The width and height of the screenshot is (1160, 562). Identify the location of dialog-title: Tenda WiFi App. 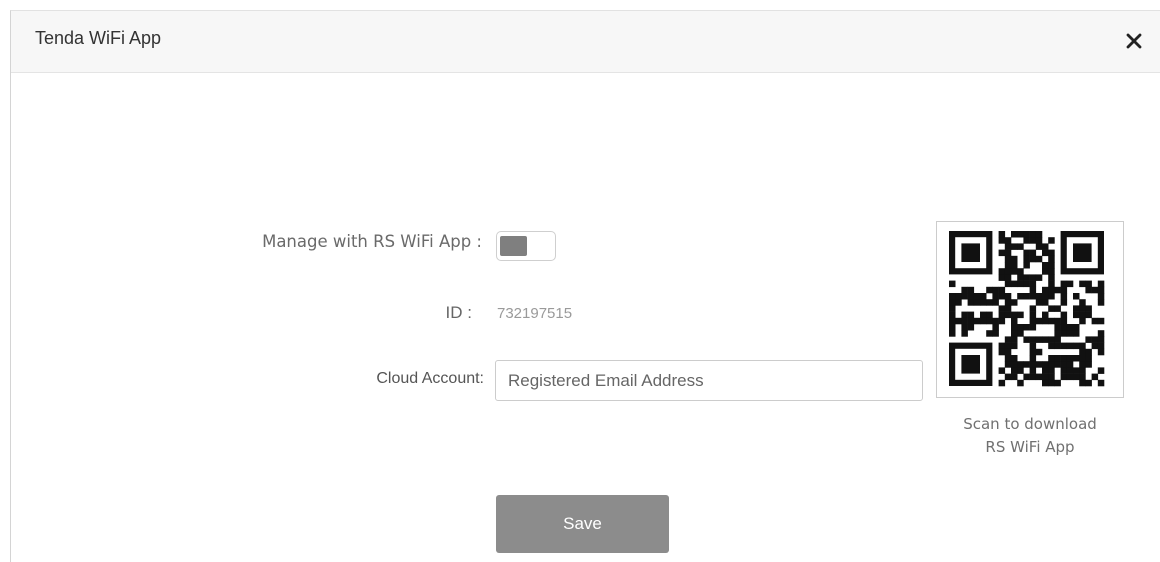
(98, 38).